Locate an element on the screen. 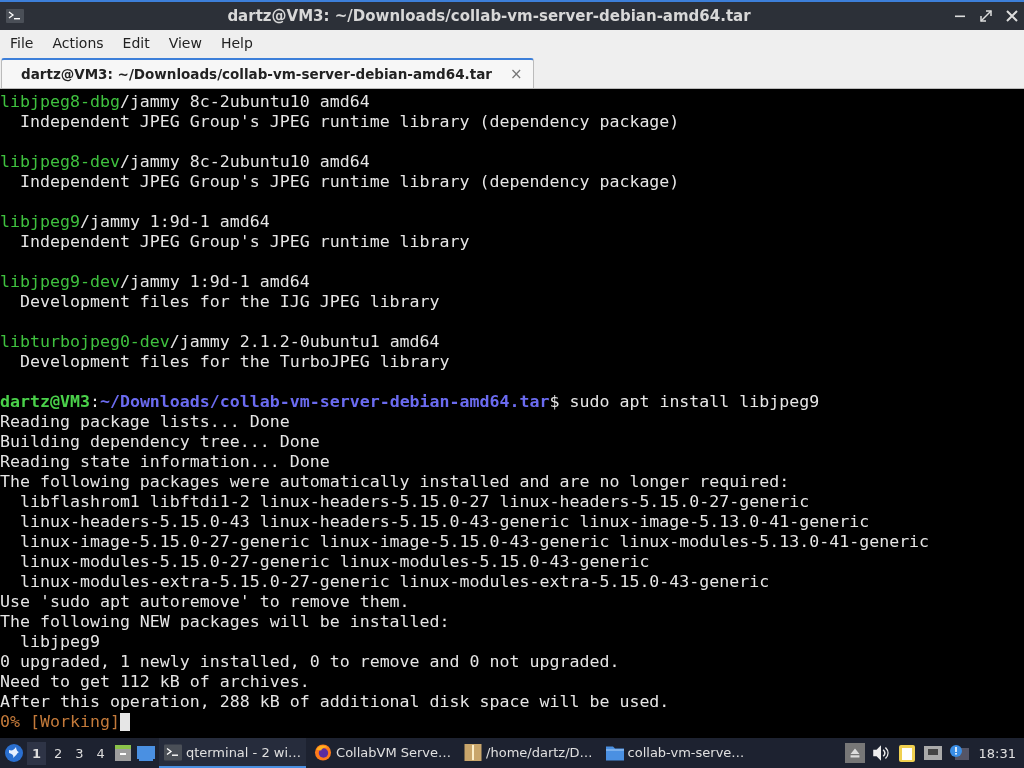 The height and width of the screenshot is (768, 1024). menu-item: Help is located at coordinates (236, 43).